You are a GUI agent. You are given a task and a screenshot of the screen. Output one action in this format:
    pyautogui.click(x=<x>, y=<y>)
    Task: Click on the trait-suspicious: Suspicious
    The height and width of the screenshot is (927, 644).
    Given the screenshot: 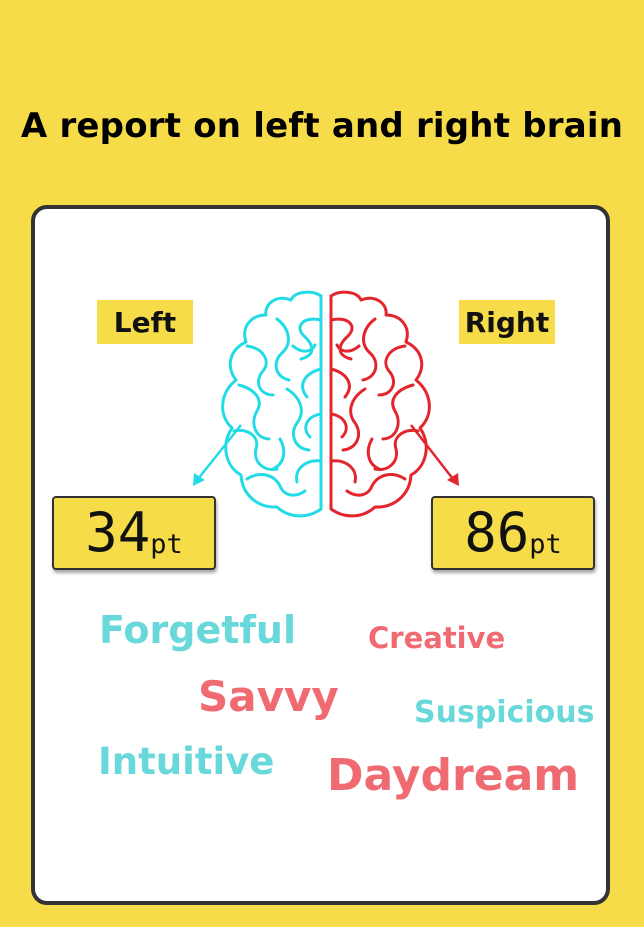 What is the action you would take?
    pyautogui.click(x=504, y=712)
    